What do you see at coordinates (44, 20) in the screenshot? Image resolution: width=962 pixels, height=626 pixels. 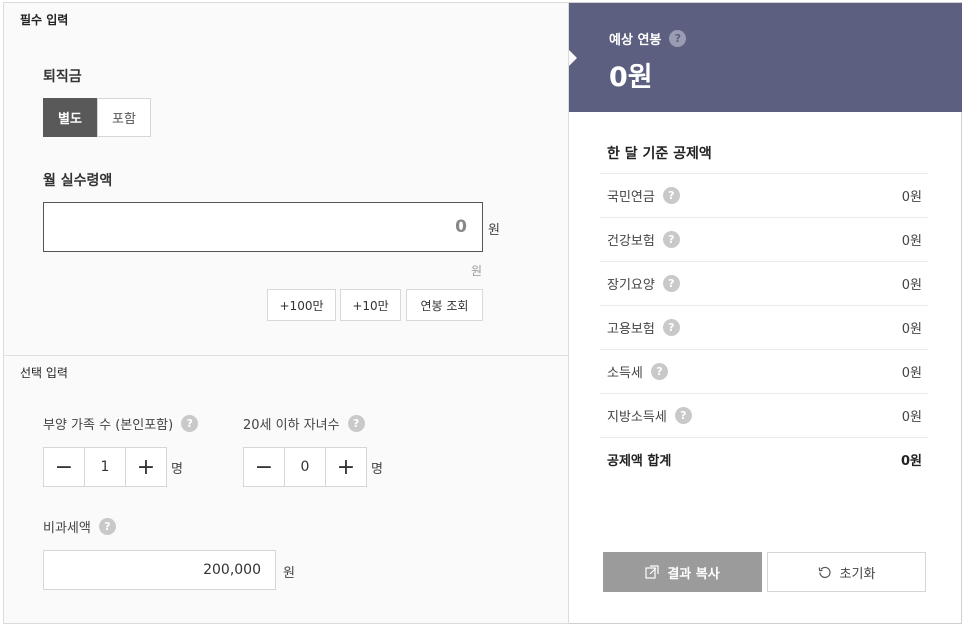 I see `required-section-title: 필수 입력` at bounding box center [44, 20].